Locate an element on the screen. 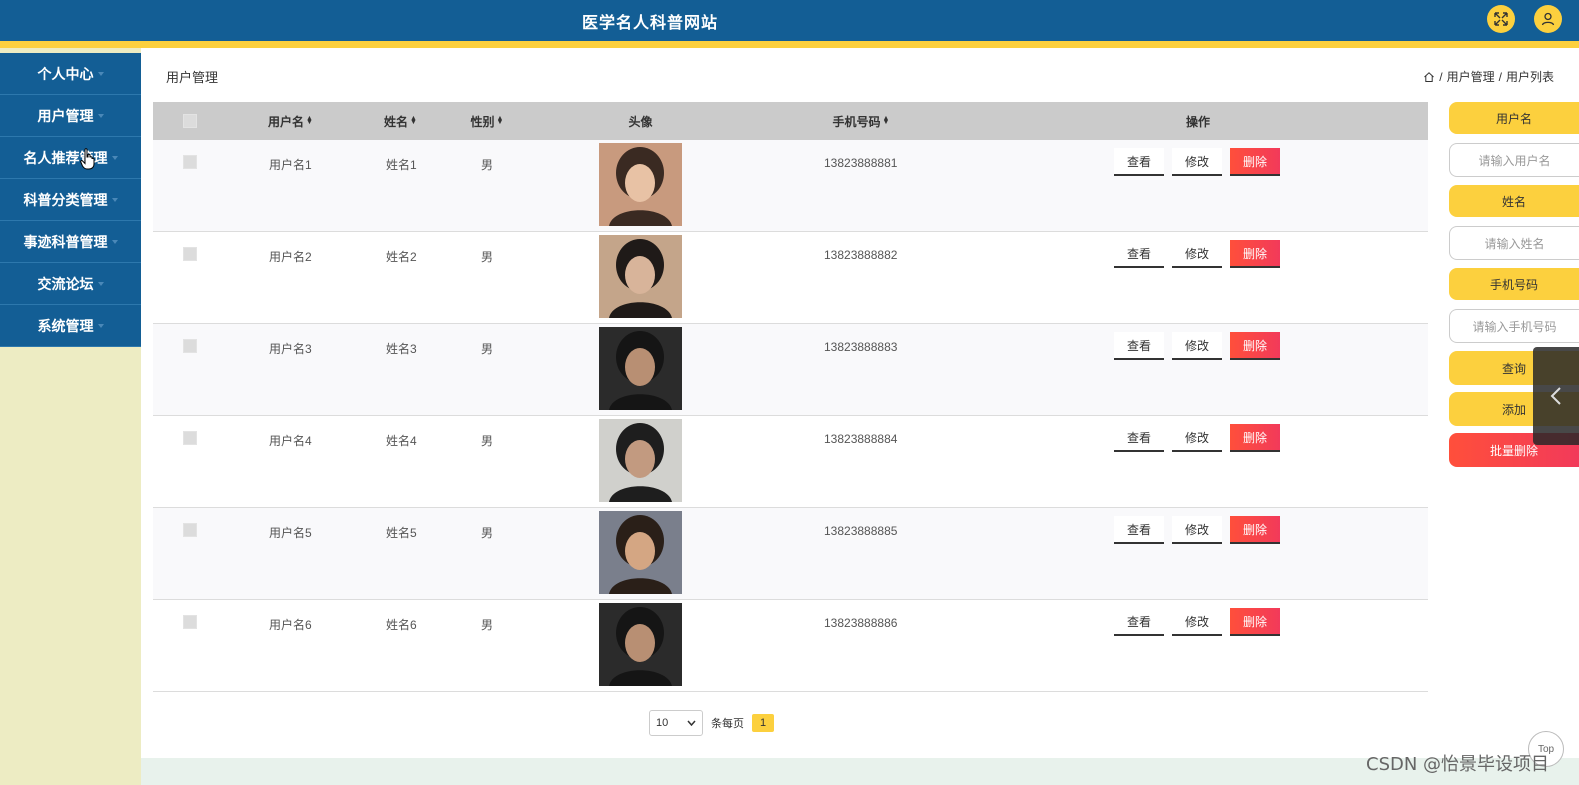  user-icon is located at coordinates (1548, 19).